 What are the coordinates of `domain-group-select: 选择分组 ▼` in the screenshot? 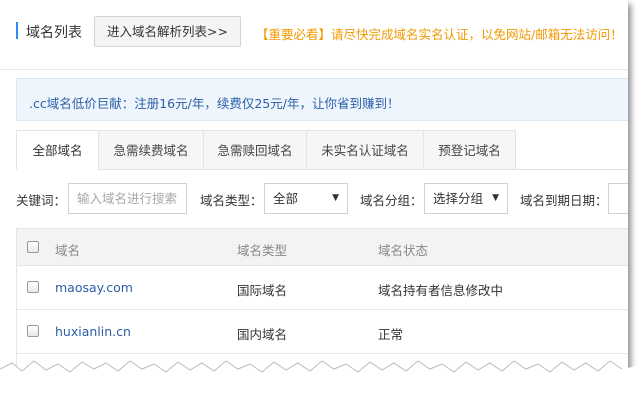 It's located at (466, 198).